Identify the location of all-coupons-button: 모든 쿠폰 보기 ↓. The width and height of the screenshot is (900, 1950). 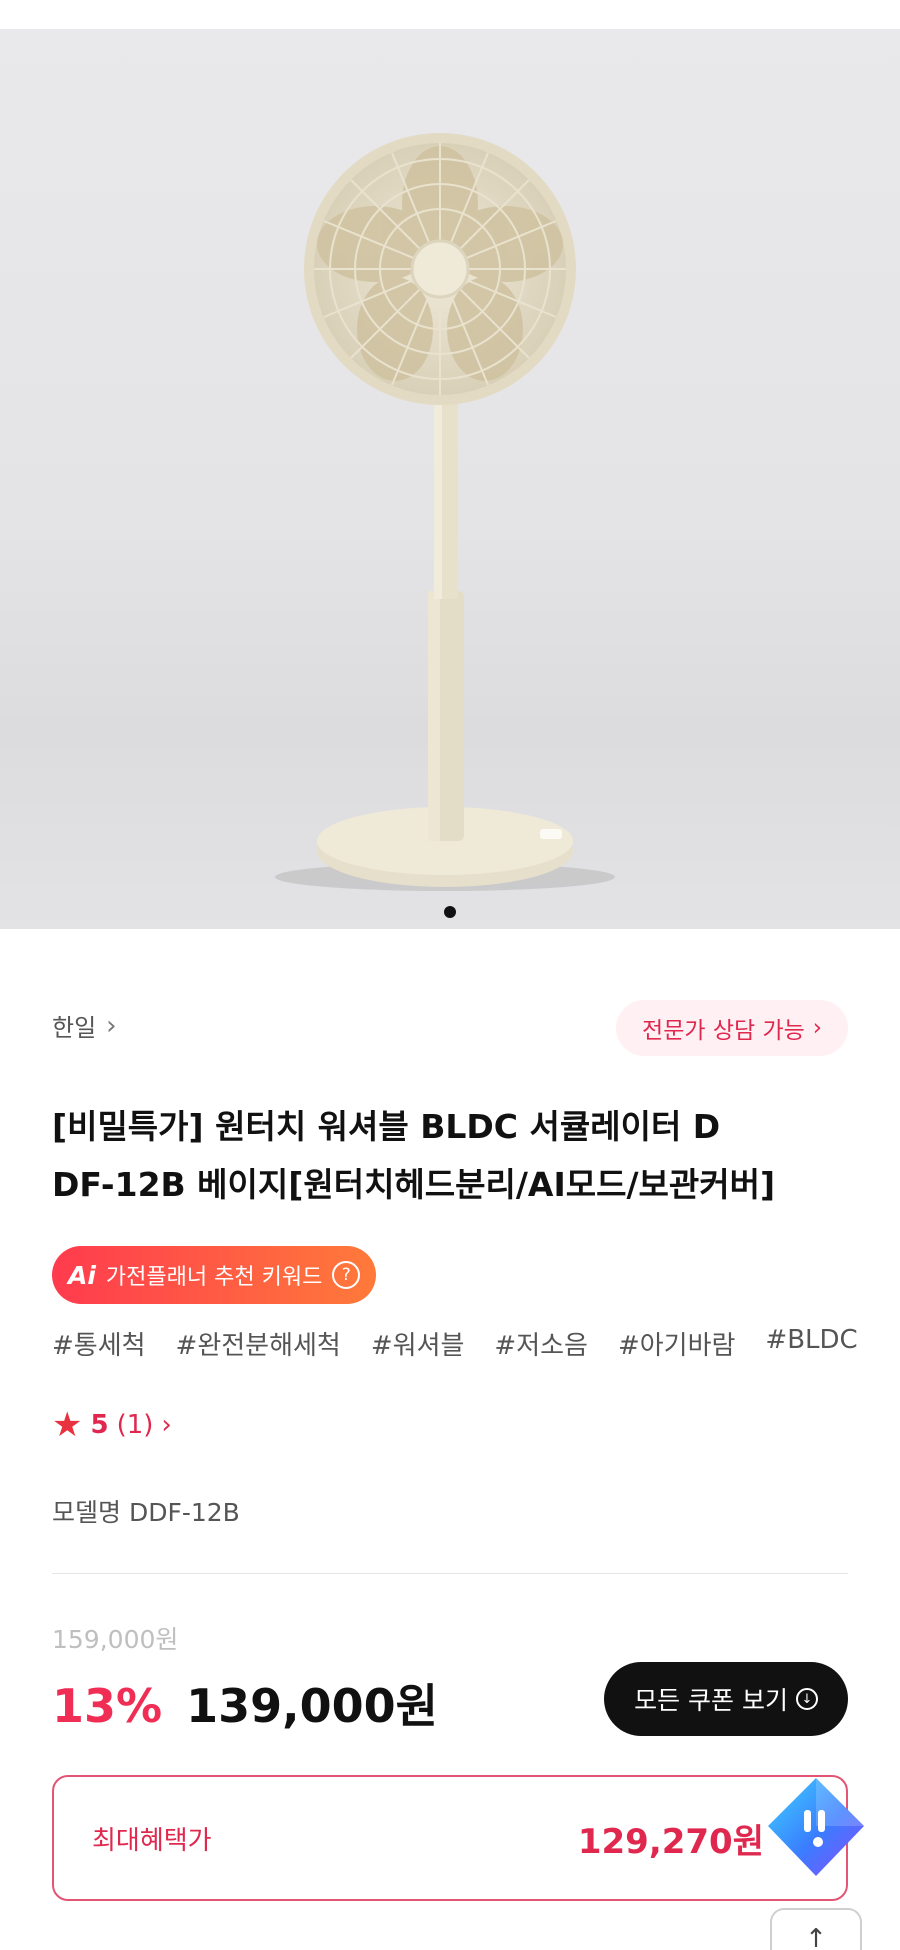
(726, 1699).